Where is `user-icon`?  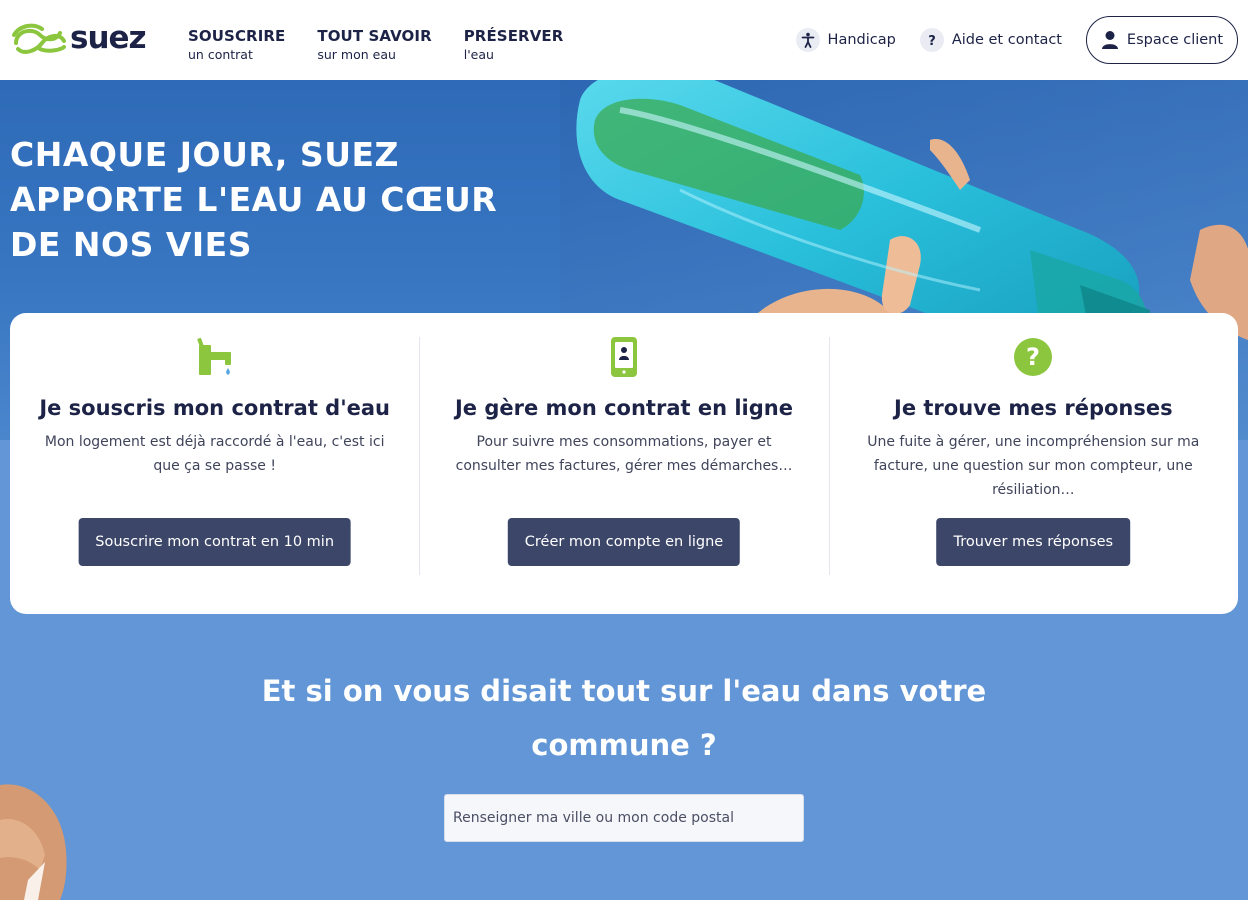 user-icon is located at coordinates (1109, 40).